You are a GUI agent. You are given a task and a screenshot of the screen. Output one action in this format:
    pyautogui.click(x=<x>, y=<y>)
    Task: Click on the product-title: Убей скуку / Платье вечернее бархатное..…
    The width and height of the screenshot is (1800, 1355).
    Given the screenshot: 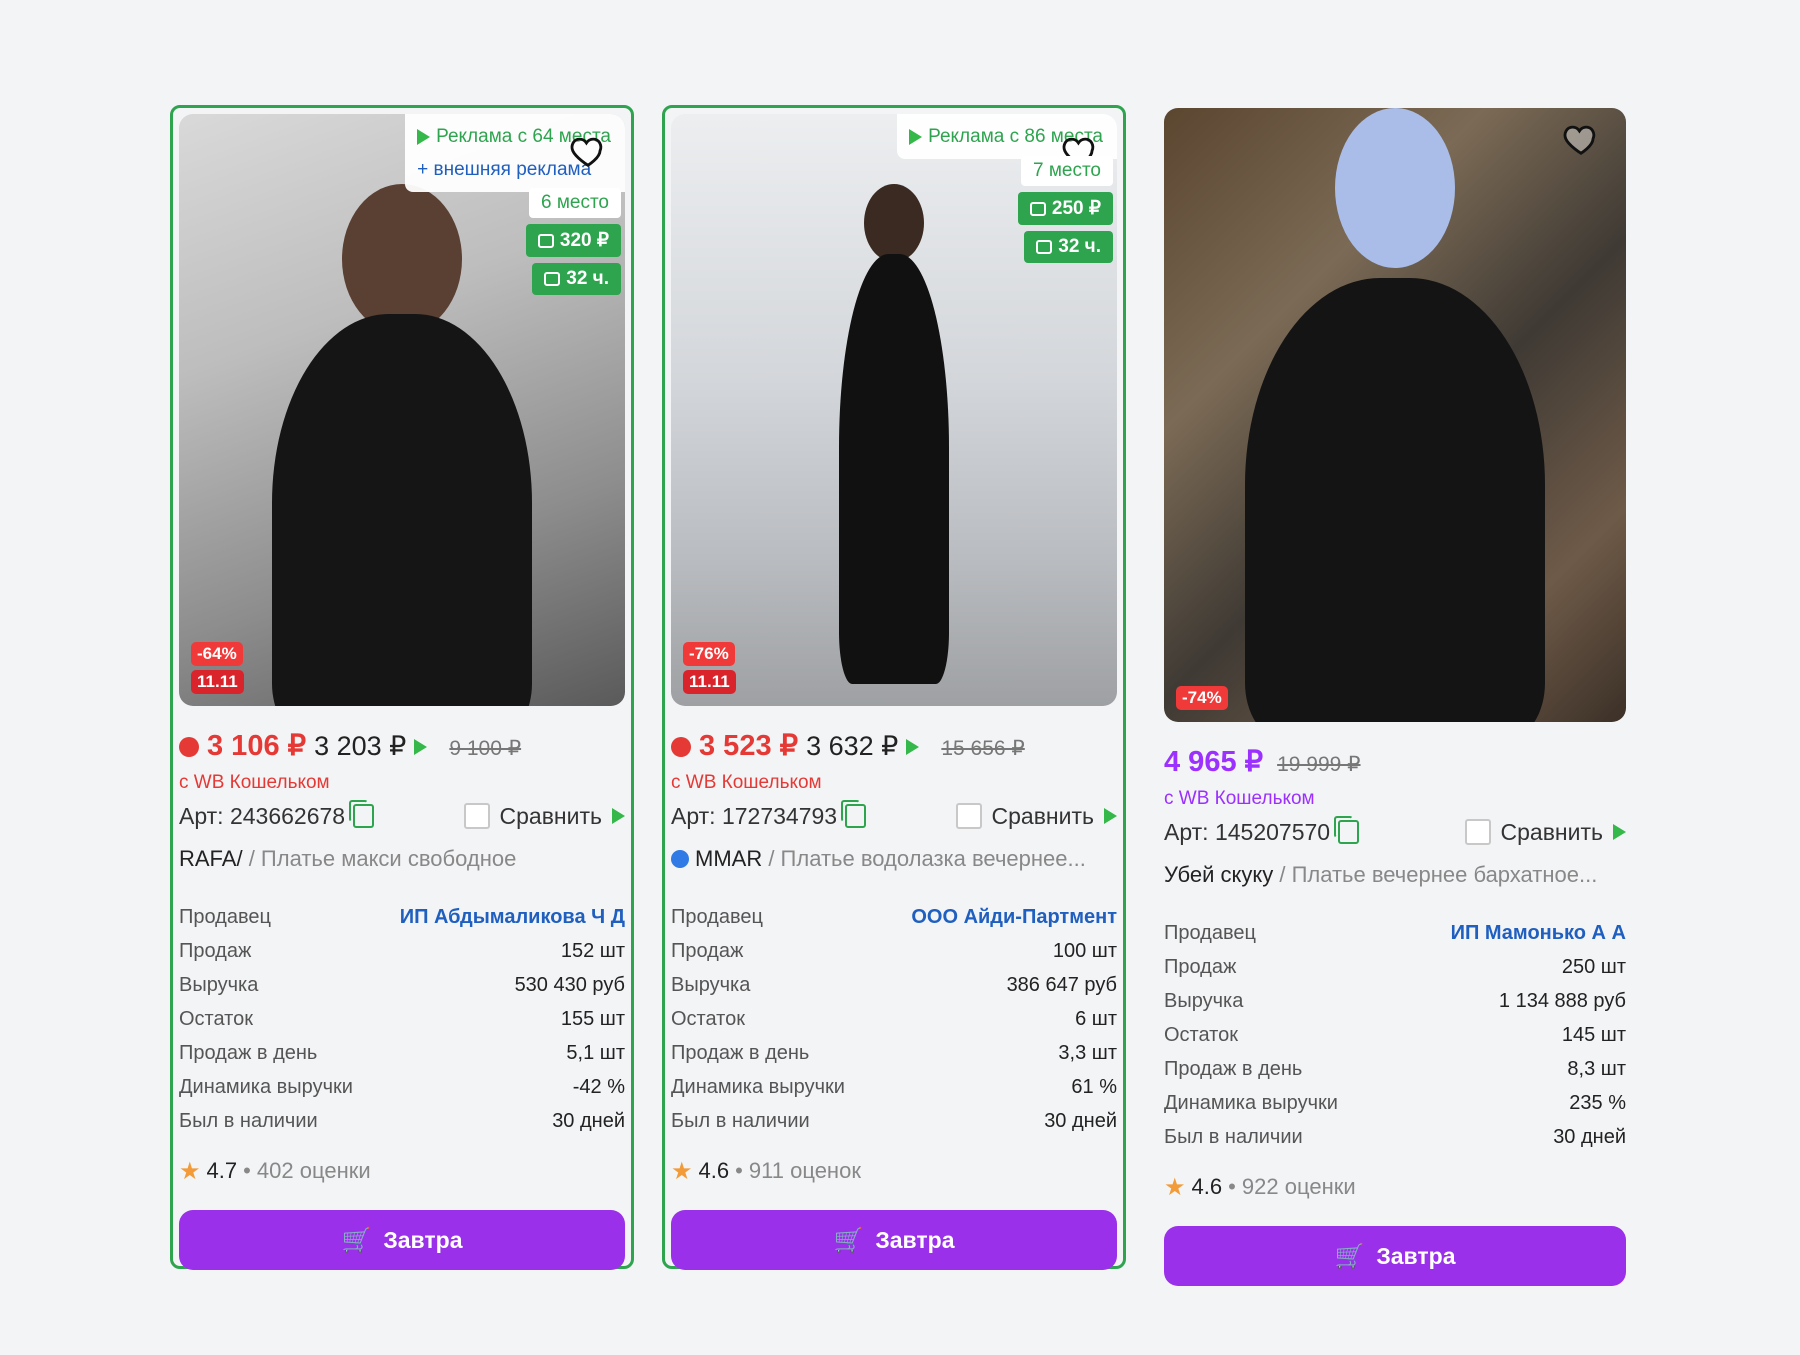 What is the action you would take?
    pyautogui.click(x=1395, y=875)
    